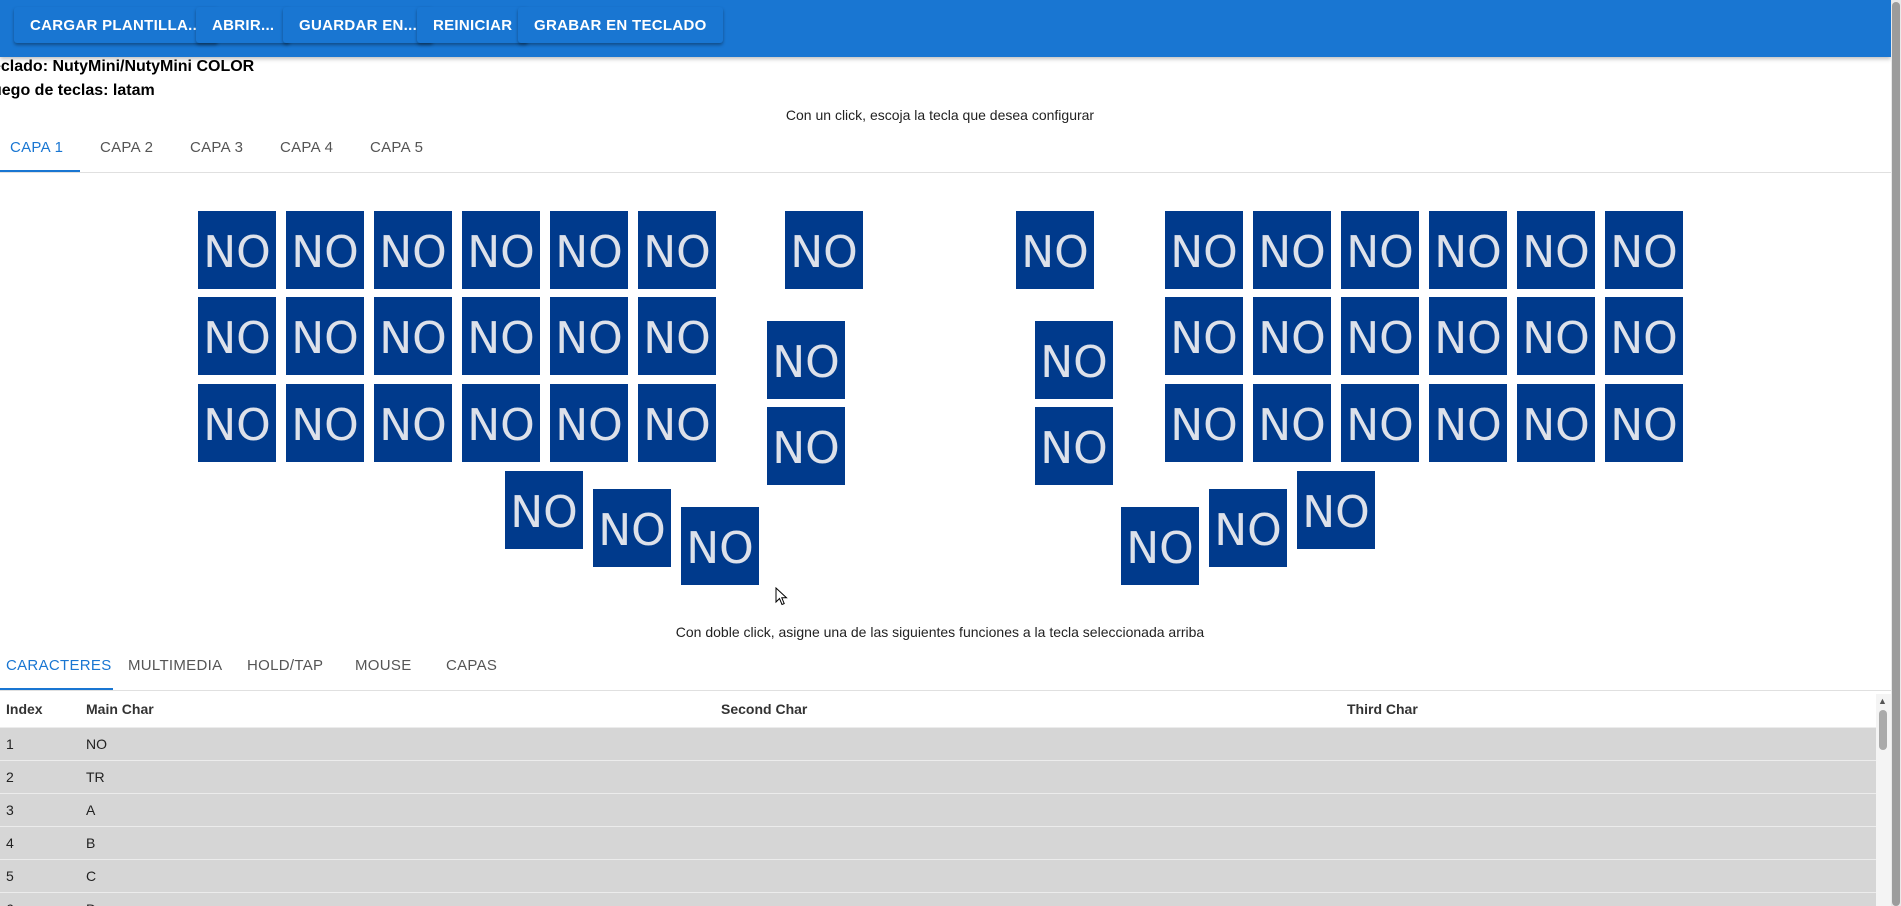 The image size is (1901, 906). What do you see at coordinates (1382, 709) in the screenshot?
I see `column-header-third-char: Third Char` at bounding box center [1382, 709].